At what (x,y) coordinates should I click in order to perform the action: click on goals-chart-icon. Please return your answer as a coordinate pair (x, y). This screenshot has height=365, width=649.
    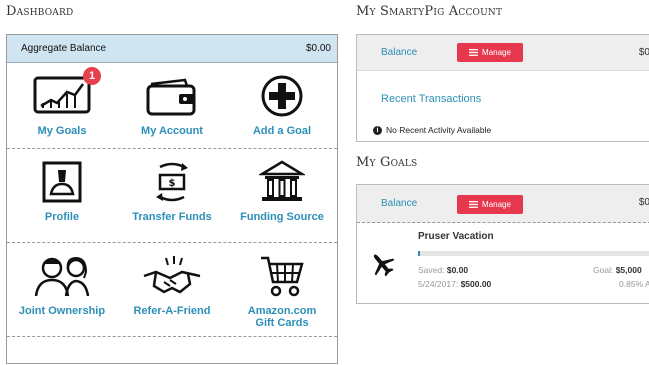
    Looking at the image, I should click on (62, 95).